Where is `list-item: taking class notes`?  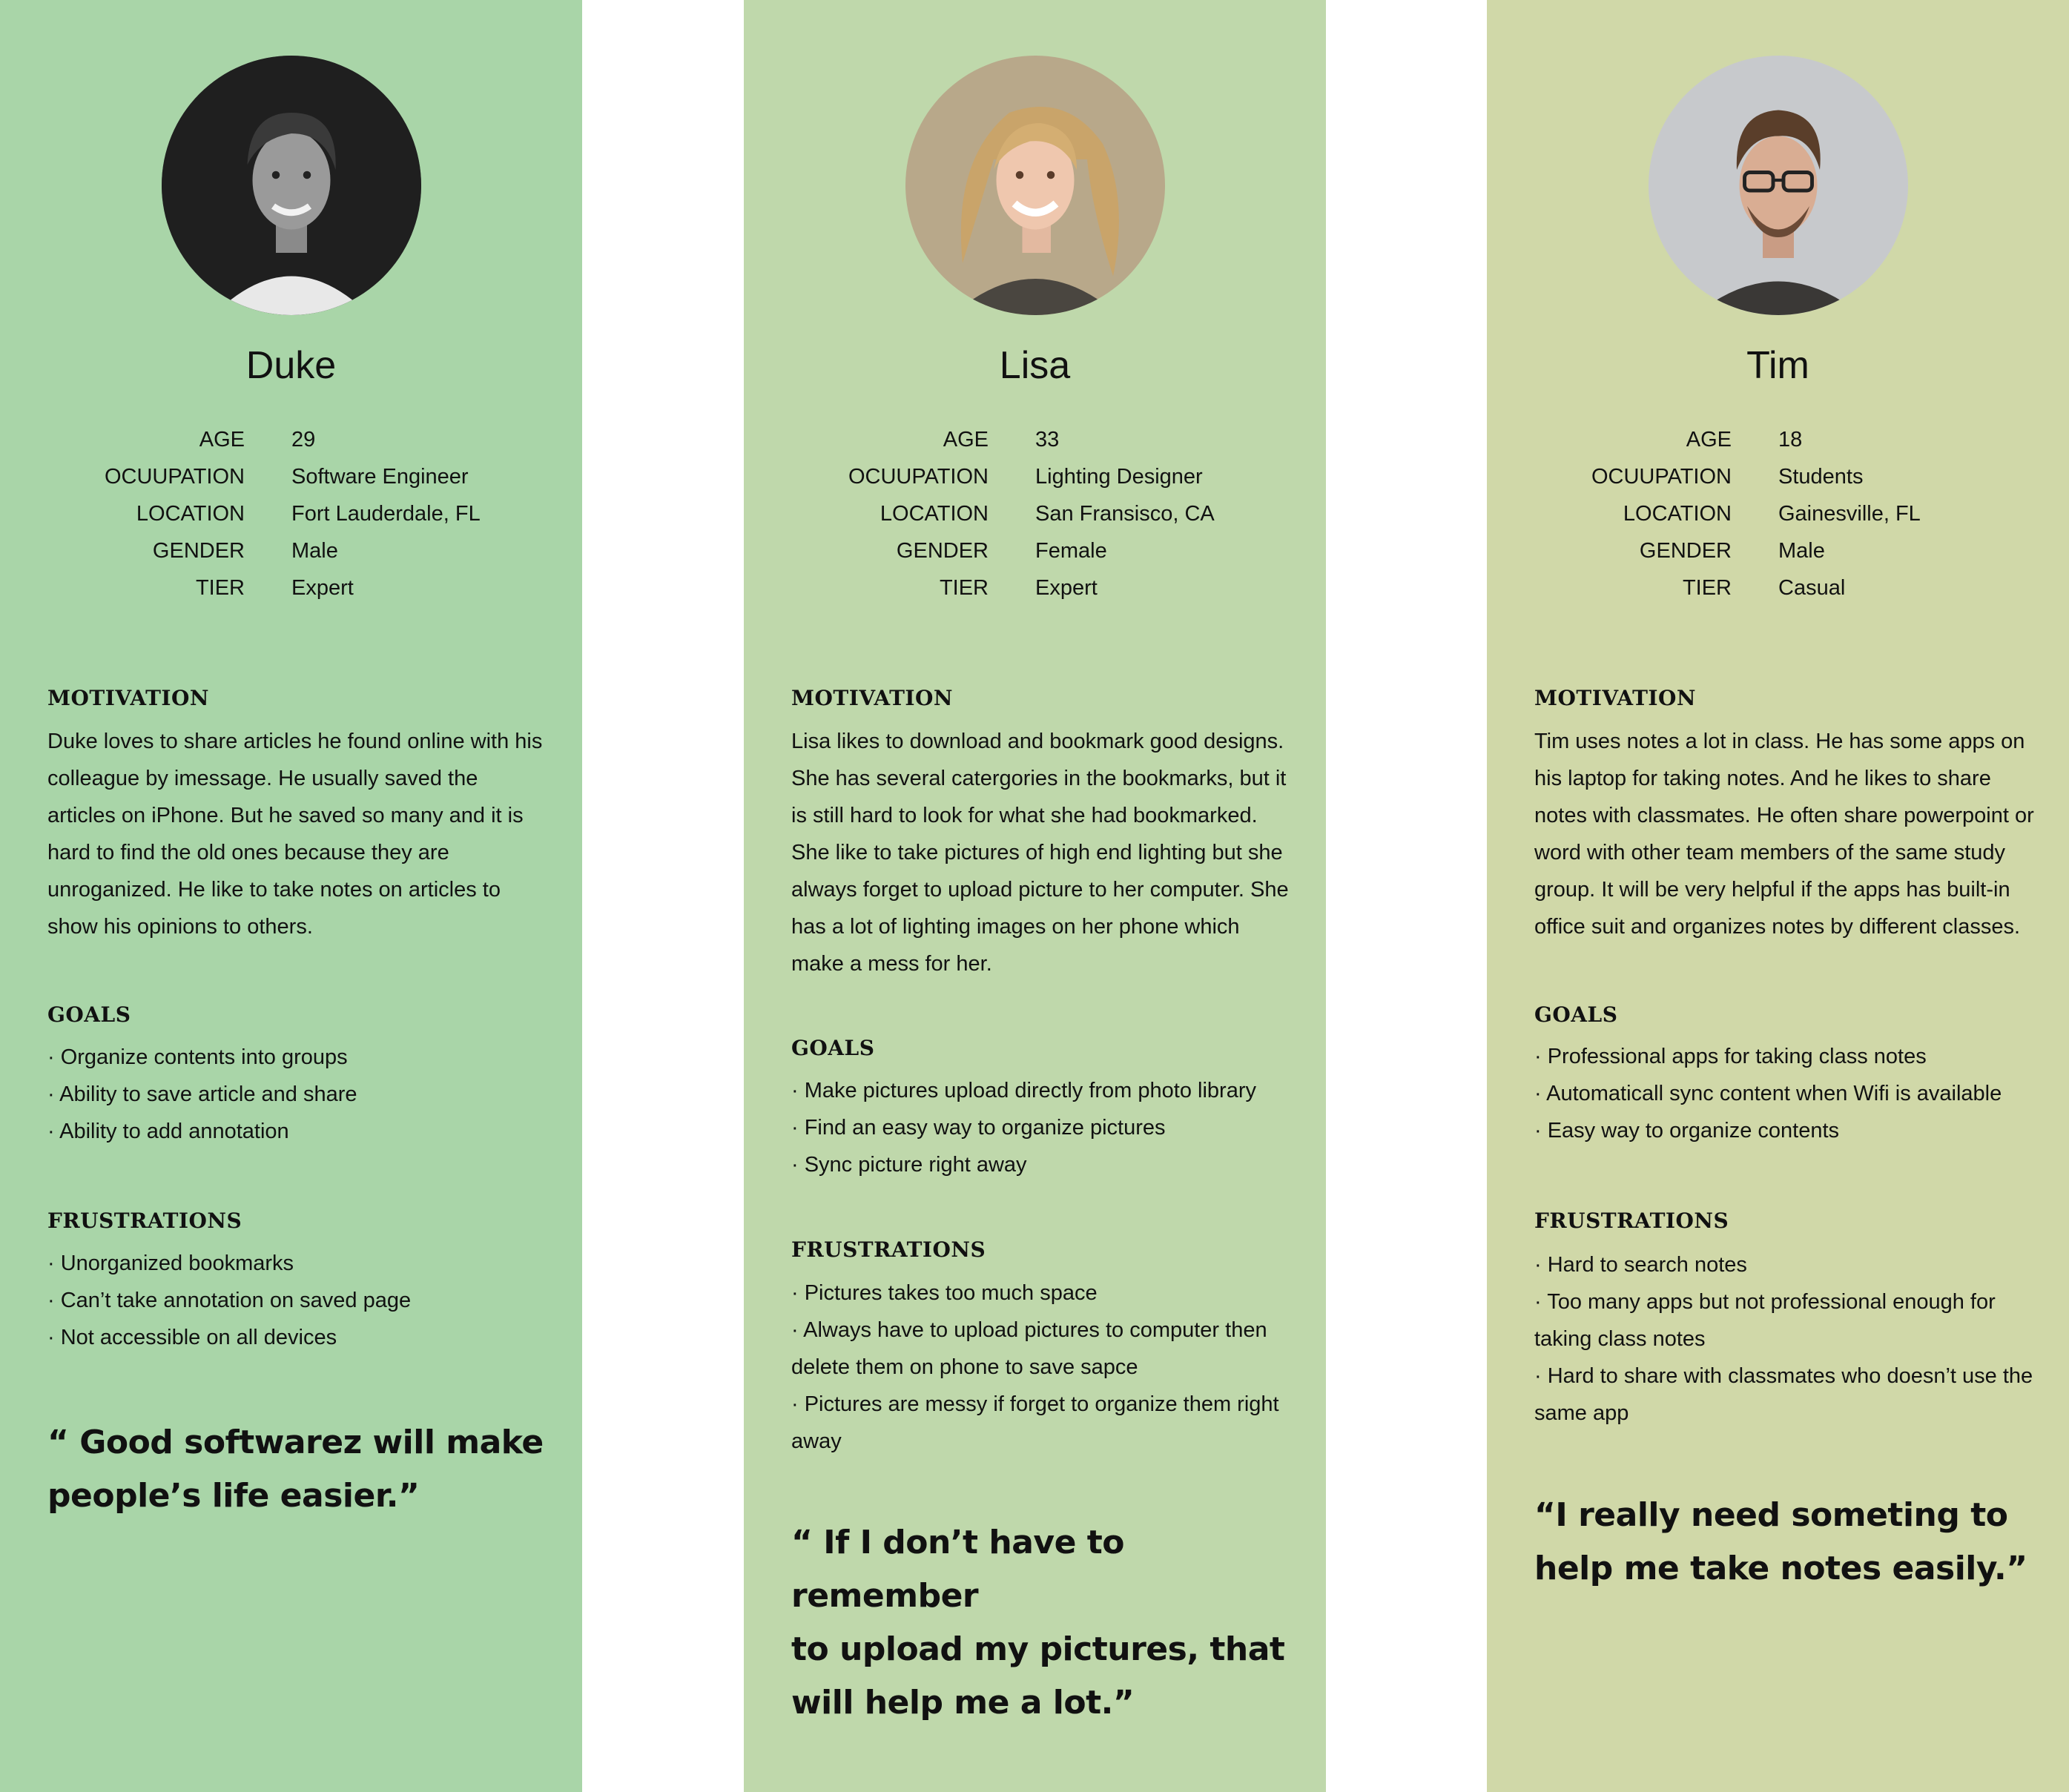 list-item: taking class notes is located at coordinates (1620, 1339).